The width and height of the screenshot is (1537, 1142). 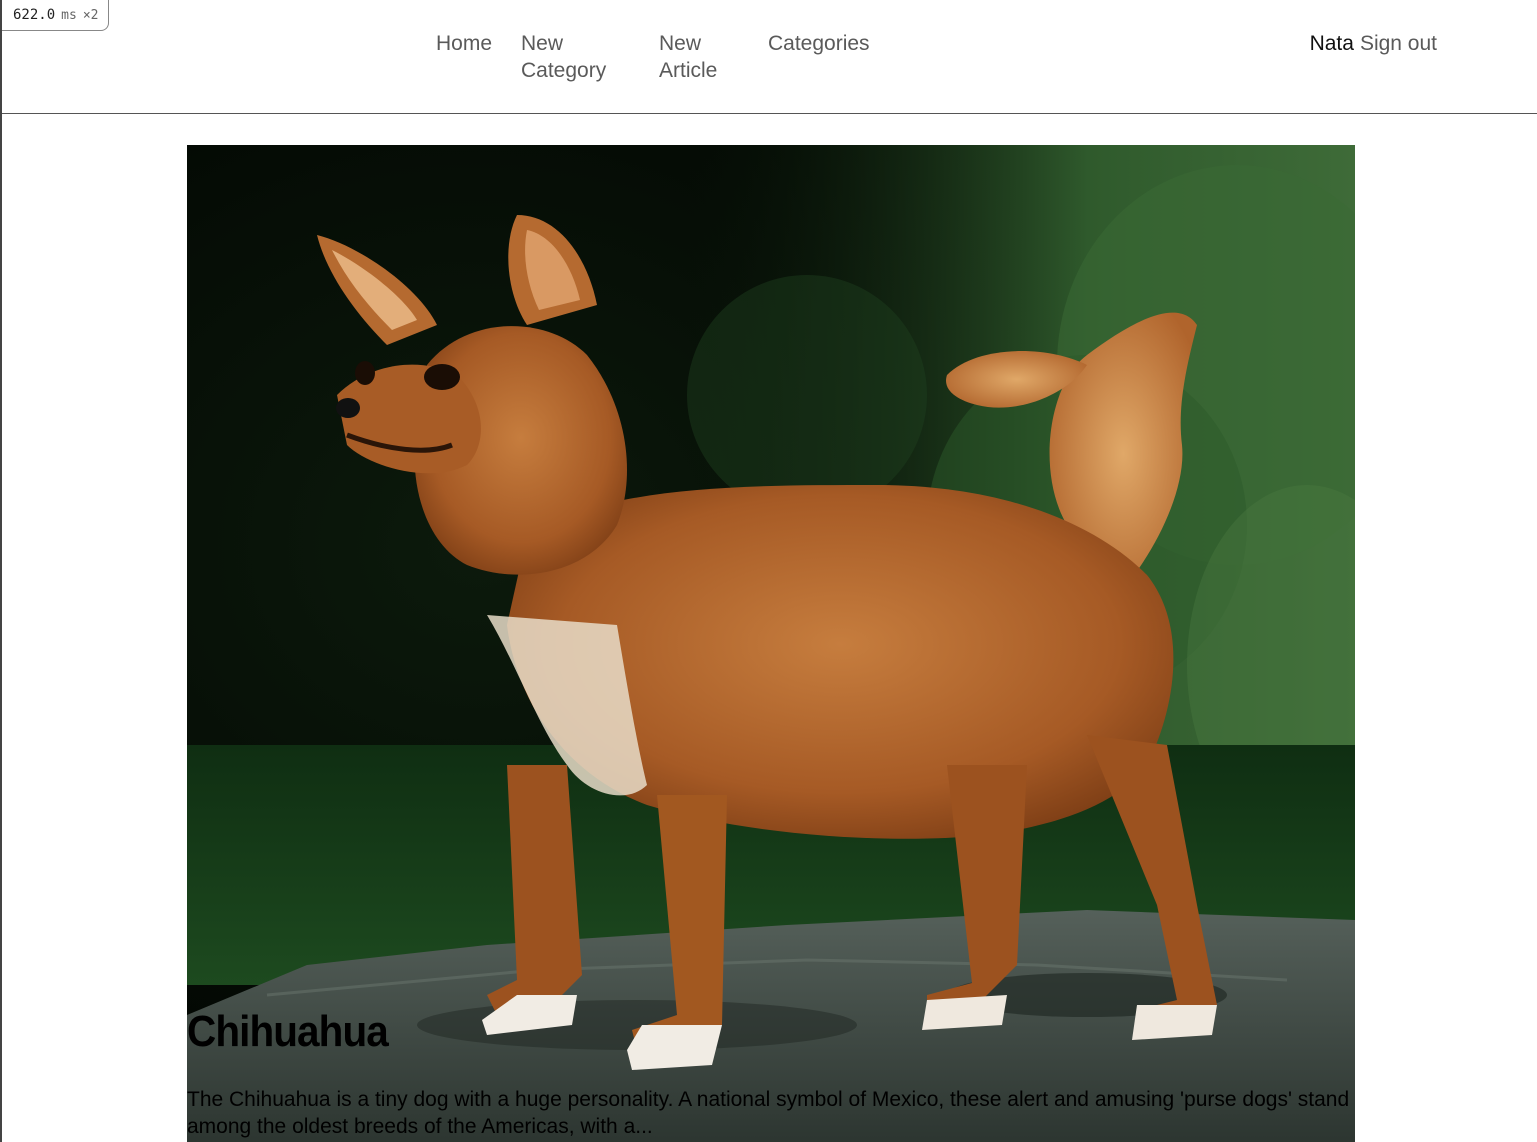 What do you see at coordinates (90, 15) in the screenshot?
I see `timing-multiplier: ×2` at bounding box center [90, 15].